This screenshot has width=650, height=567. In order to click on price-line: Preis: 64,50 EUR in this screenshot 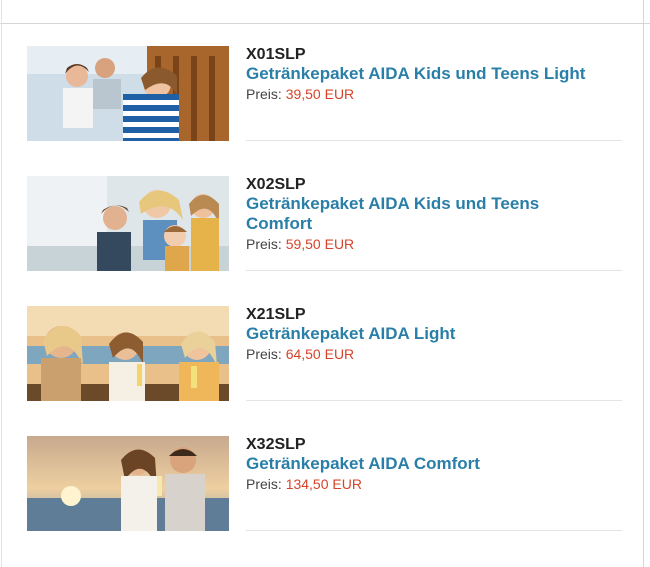, I will do `click(434, 354)`.